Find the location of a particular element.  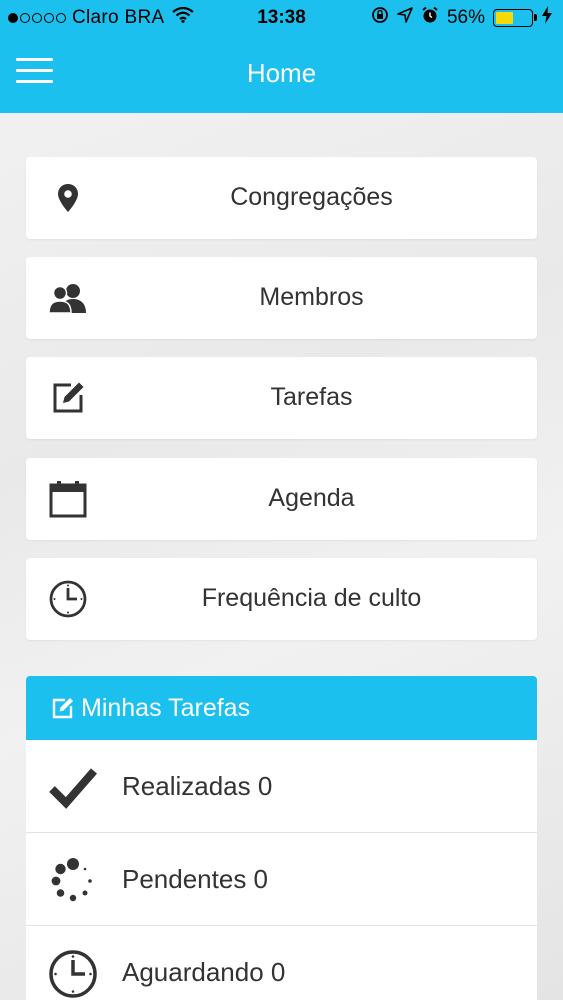

task-label: Pendentes 0 is located at coordinates (195, 879).